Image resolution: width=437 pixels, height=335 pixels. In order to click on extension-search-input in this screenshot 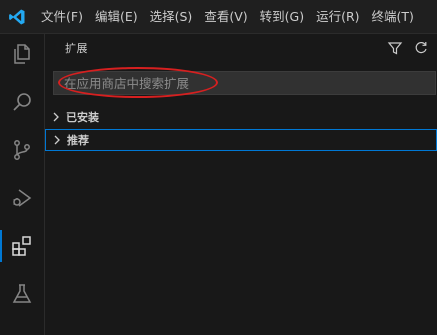, I will do `click(244, 83)`.